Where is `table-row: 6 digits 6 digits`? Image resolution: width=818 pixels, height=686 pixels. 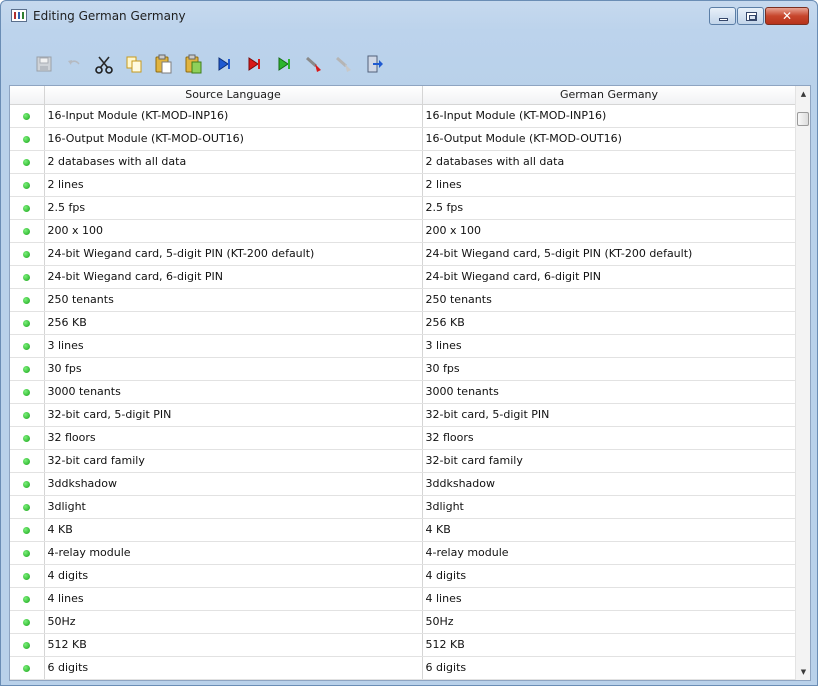
table-row: 6 digits 6 digits is located at coordinates (403, 668).